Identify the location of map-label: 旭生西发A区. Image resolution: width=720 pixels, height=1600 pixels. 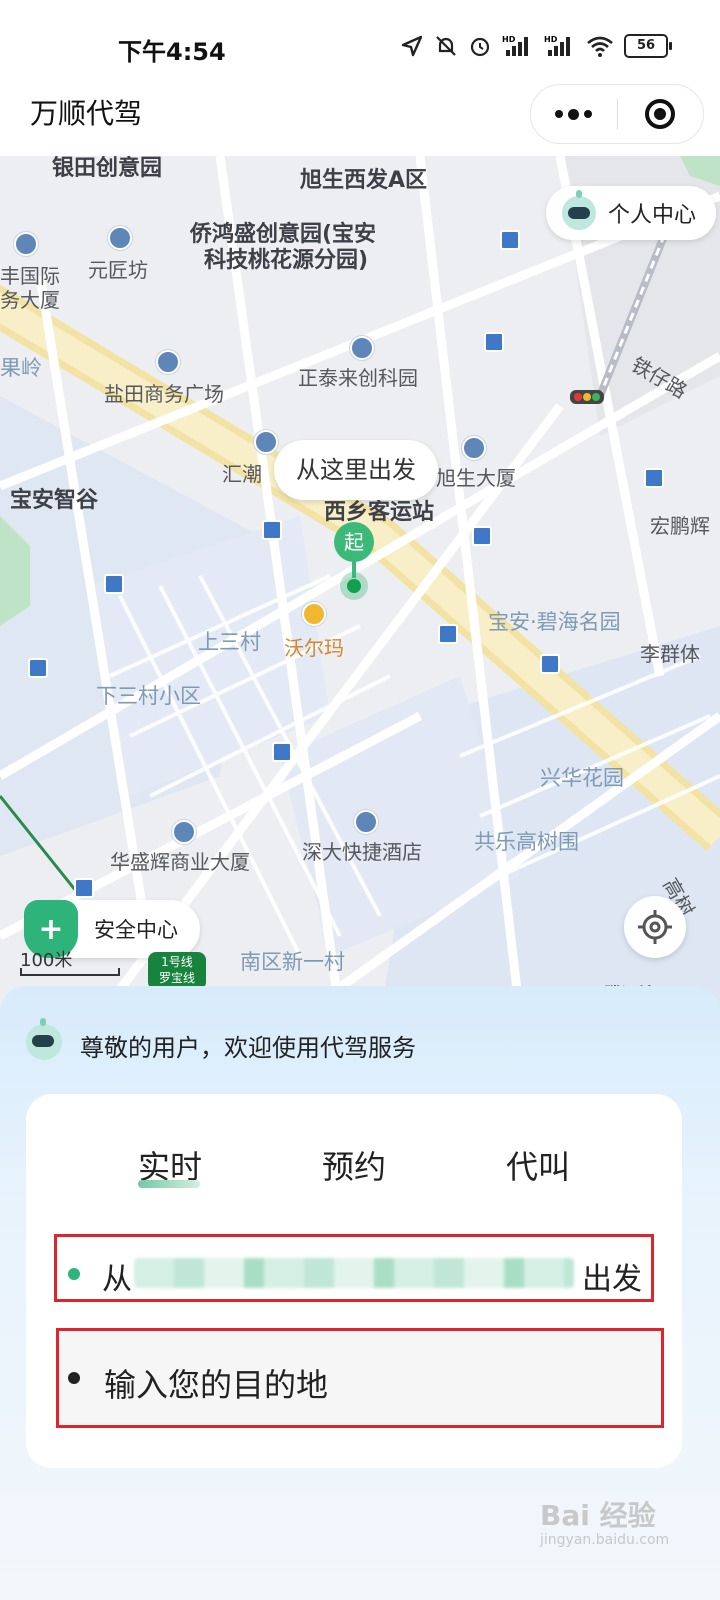
(364, 180).